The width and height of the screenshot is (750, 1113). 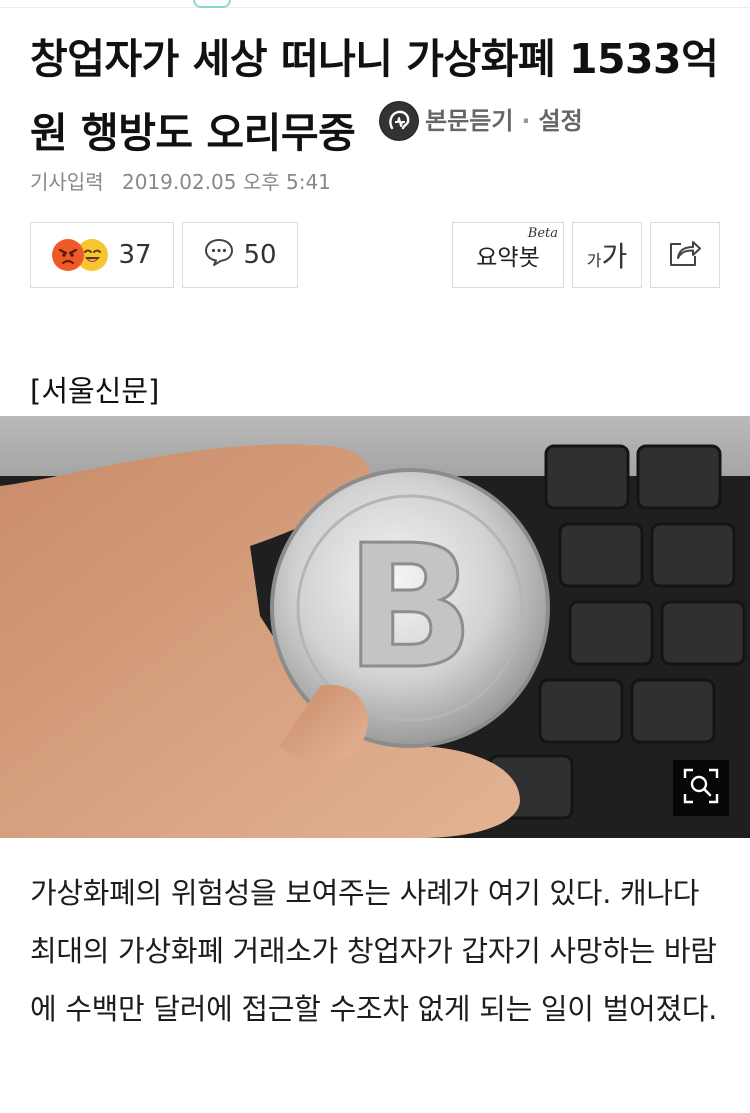 I want to click on top-tab-indicator, so click(x=212, y=4).